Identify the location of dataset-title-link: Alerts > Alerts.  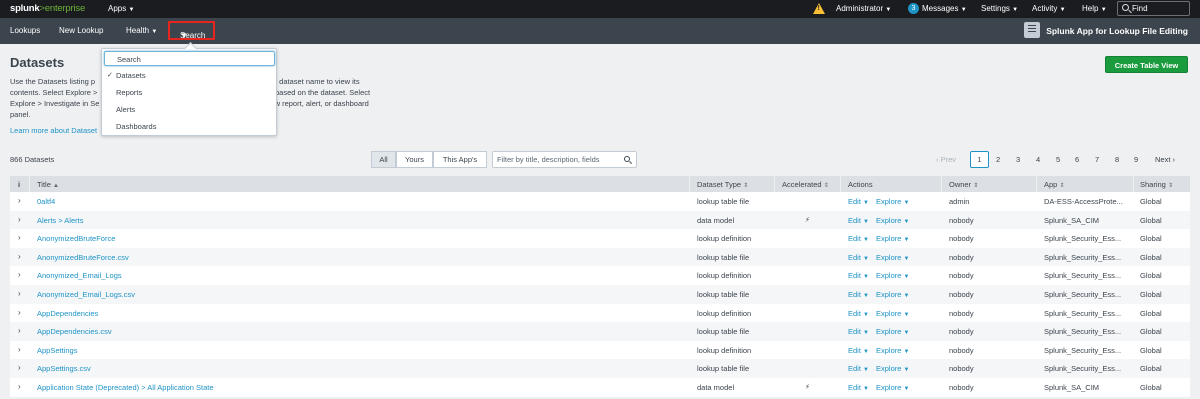
(60, 220).